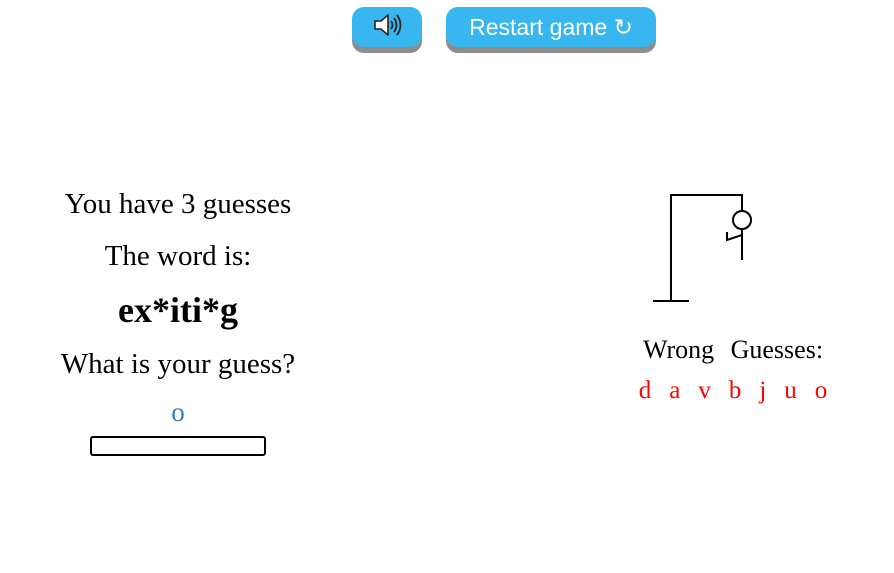 The image size is (894, 573). Describe the element at coordinates (178, 364) in the screenshot. I see `guess-prompt: What is your guess?` at that location.